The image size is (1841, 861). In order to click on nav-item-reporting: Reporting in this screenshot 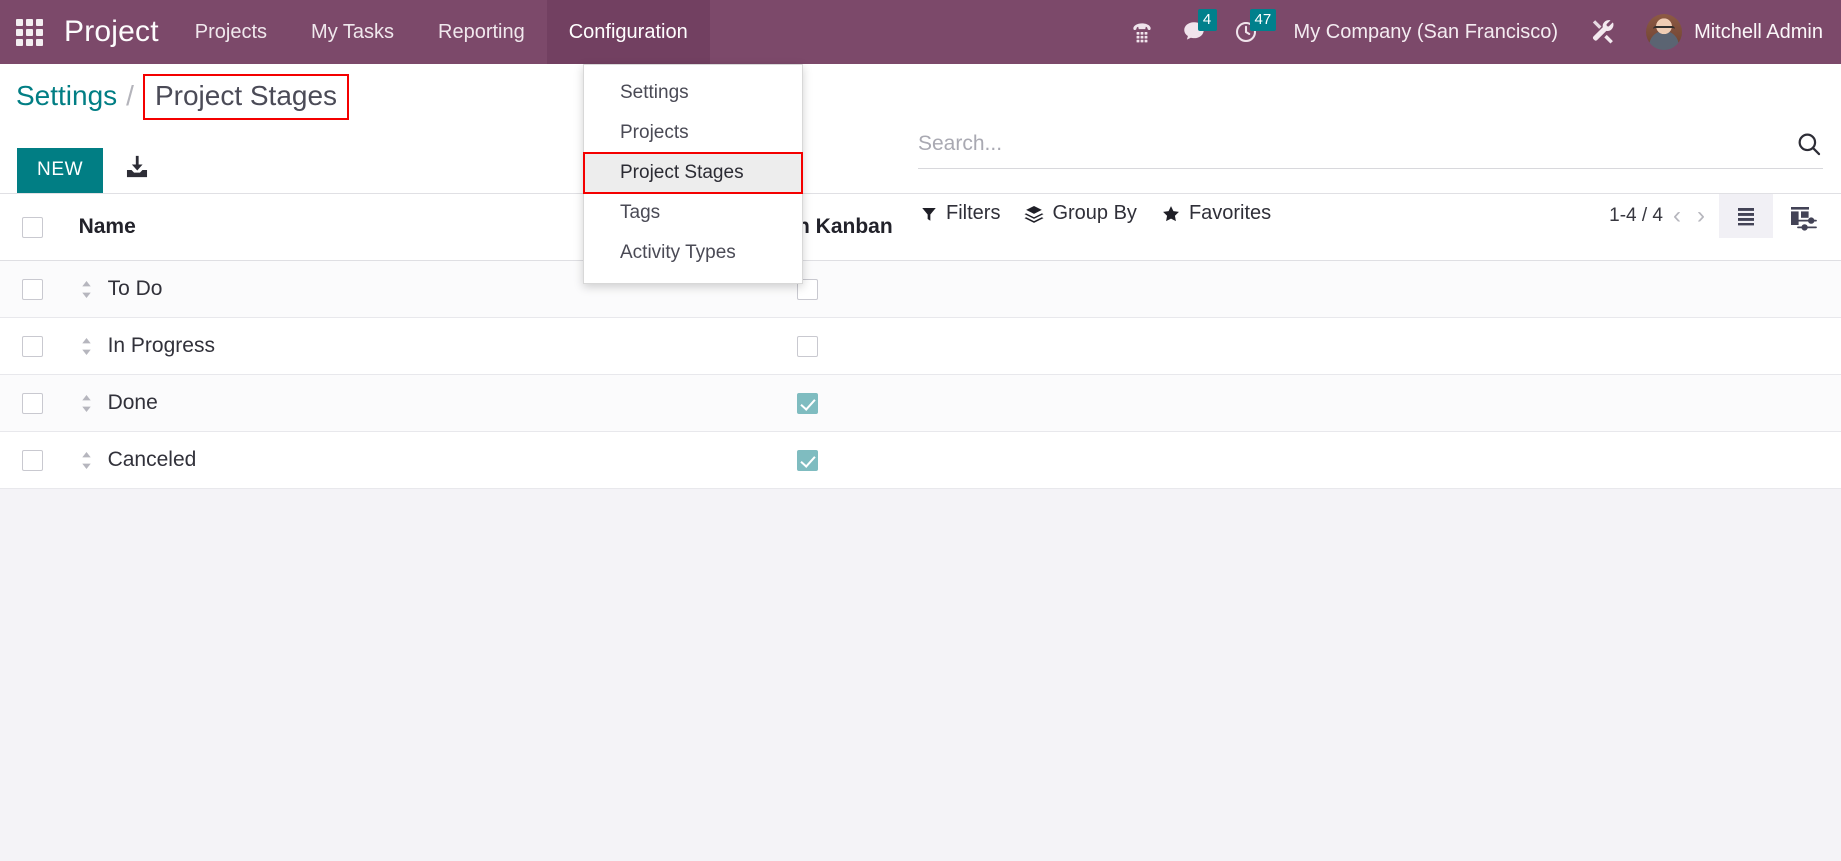, I will do `click(481, 32)`.